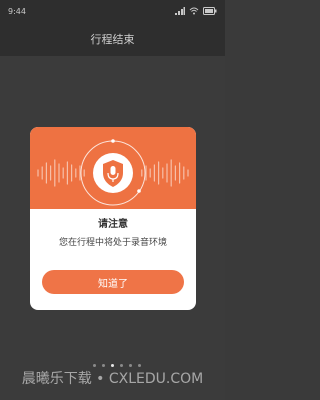  Describe the element at coordinates (112, 11) in the screenshot. I see `status-bar: 9:44` at that location.